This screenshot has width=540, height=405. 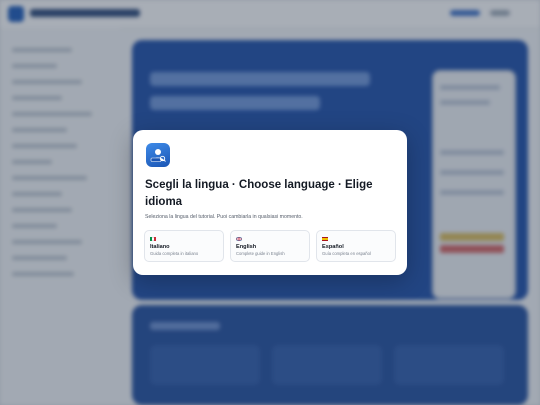 What do you see at coordinates (246, 247) in the screenshot?
I see `language-name: English` at bounding box center [246, 247].